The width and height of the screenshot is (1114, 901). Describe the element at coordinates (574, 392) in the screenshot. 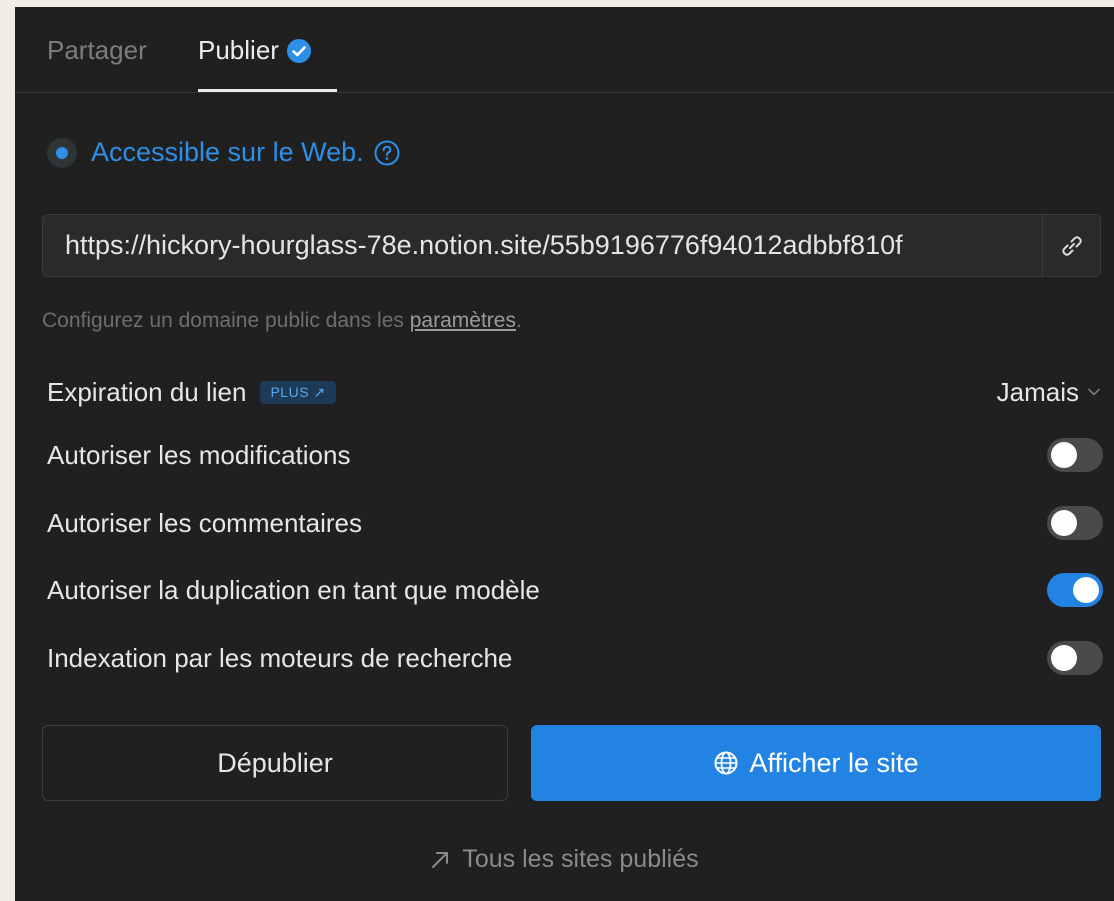

I see `link-expiration-row: Expiration du lien PLUS ↗ Jamais` at that location.